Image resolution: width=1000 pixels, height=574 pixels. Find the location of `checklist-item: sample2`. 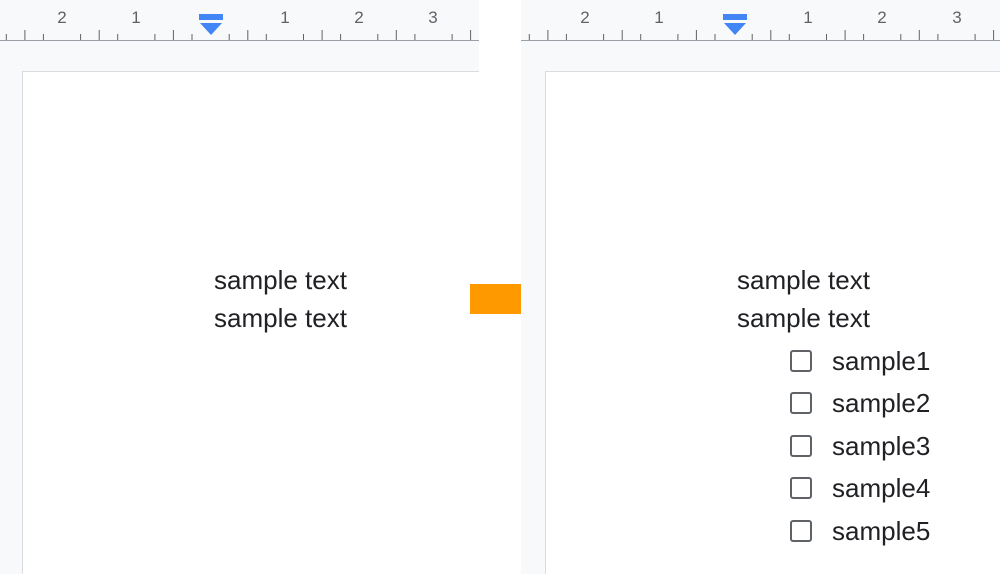

checklist-item: sample2 is located at coordinates (860, 403).